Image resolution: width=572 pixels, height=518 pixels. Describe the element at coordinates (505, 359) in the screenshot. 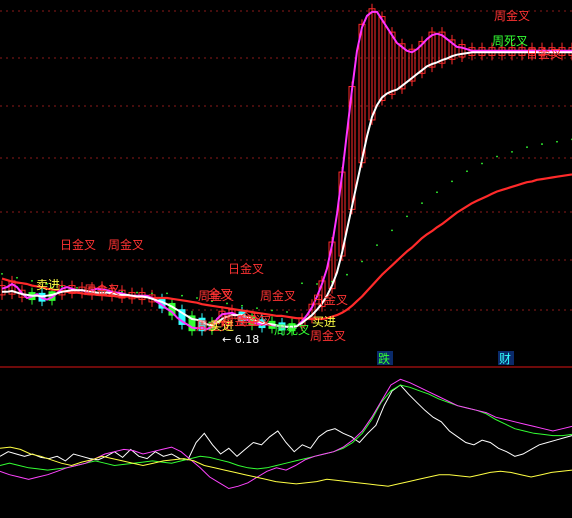

I see `panel-label: 财` at that location.